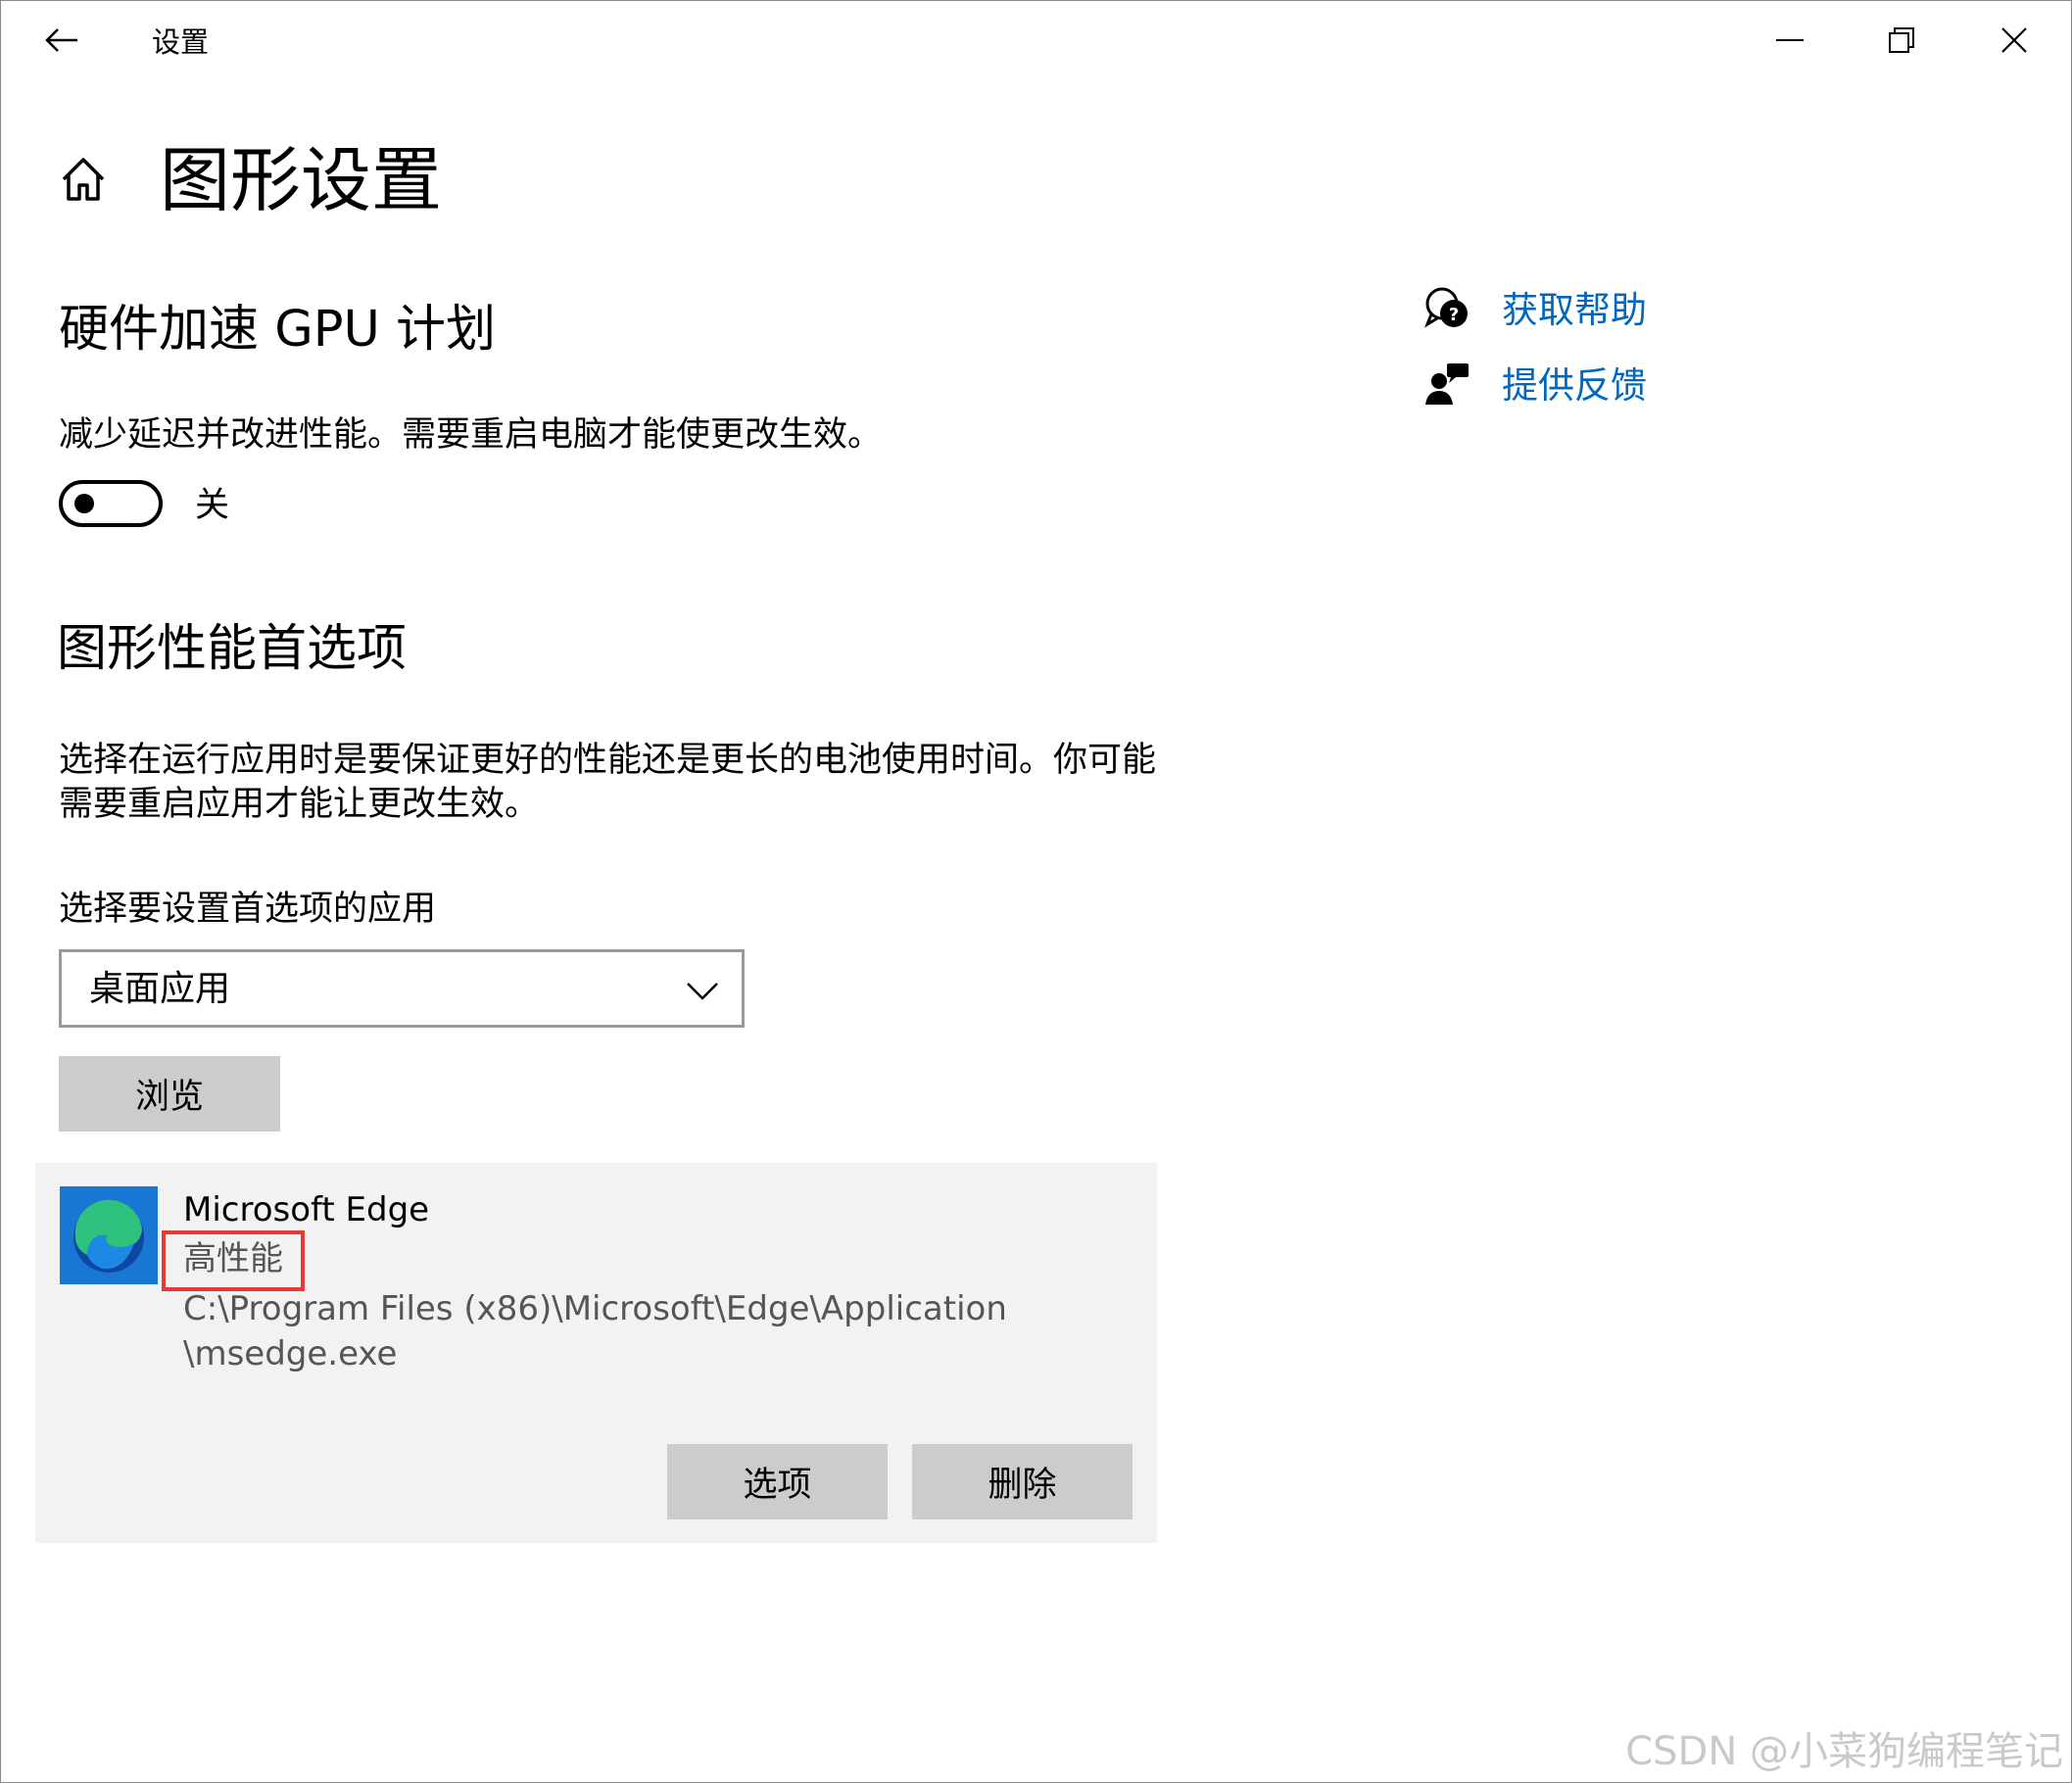  What do you see at coordinates (160, 989) in the screenshot?
I see `dropdown-value: 桌面应用` at bounding box center [160, 989].